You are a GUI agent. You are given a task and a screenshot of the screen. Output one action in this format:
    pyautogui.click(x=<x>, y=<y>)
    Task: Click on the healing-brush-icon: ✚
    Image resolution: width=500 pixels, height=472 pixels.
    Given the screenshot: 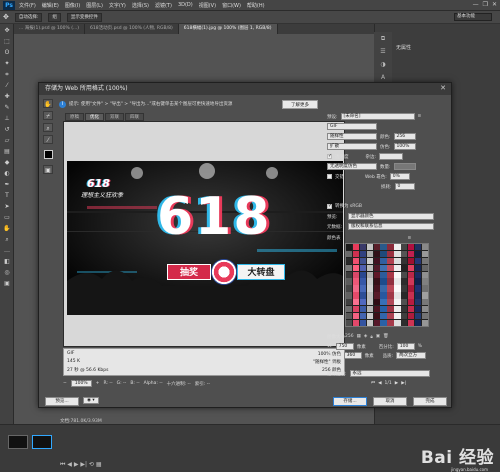 What is the action you would take?
    pyautogui.click(x=7, y=96)
    